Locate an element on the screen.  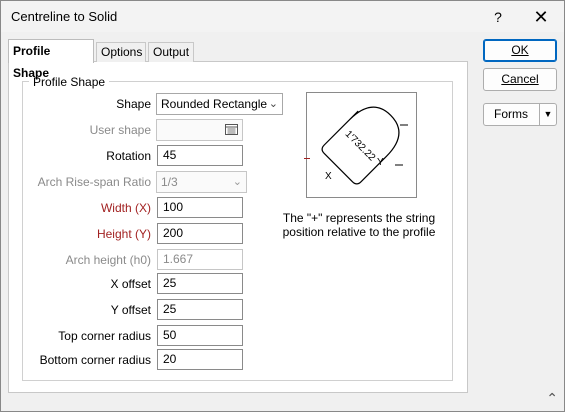
profile-preview-drawing: 1′732.22 X Y is located at coordinates (364, 145).